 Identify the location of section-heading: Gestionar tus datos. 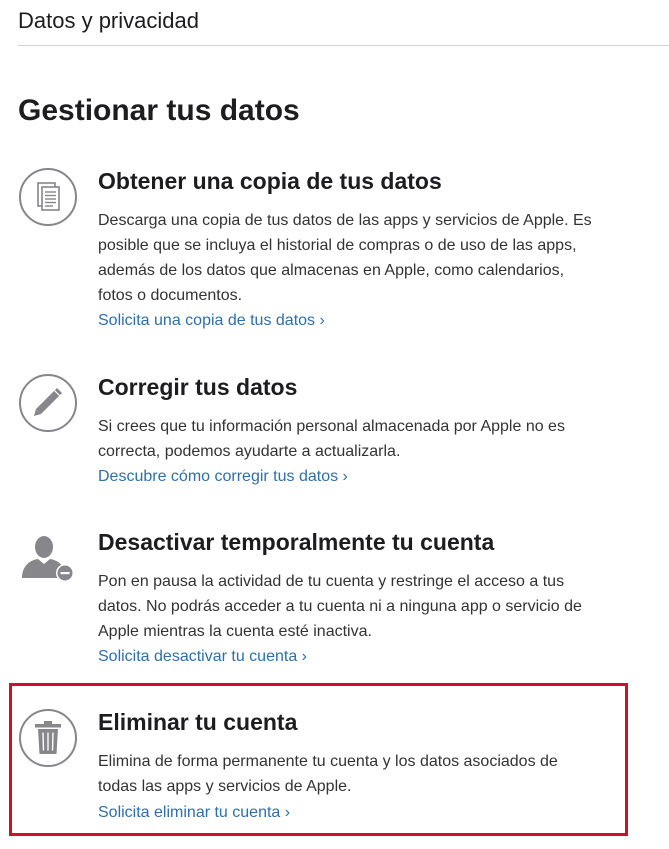
(159, 110).